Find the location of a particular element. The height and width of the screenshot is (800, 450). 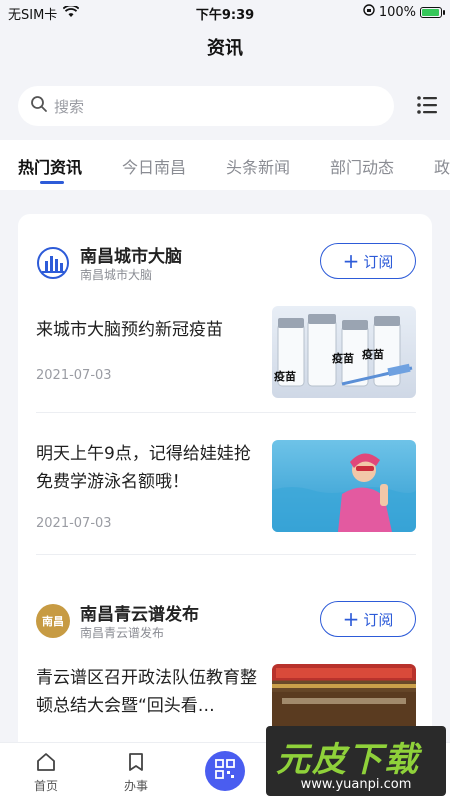

swimming-thumbnail is located at coordinates (344, 486).